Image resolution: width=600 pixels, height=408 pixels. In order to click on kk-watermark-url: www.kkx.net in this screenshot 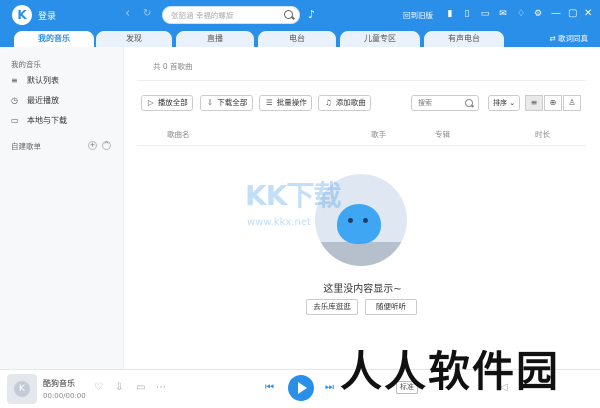, I will do `click(279, 222)`.